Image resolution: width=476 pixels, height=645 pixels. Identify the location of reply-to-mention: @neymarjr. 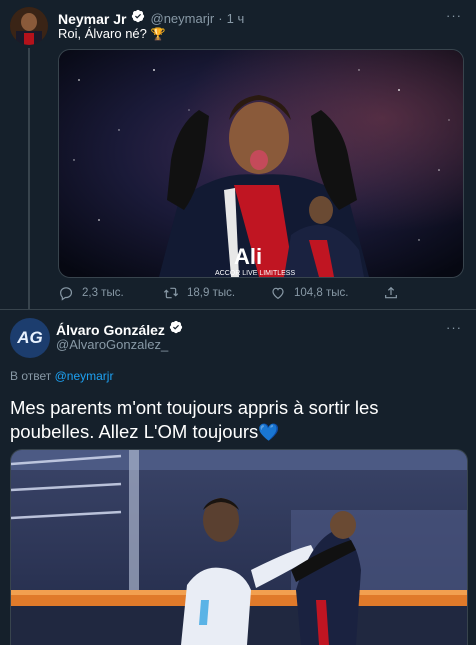
(84, 376).